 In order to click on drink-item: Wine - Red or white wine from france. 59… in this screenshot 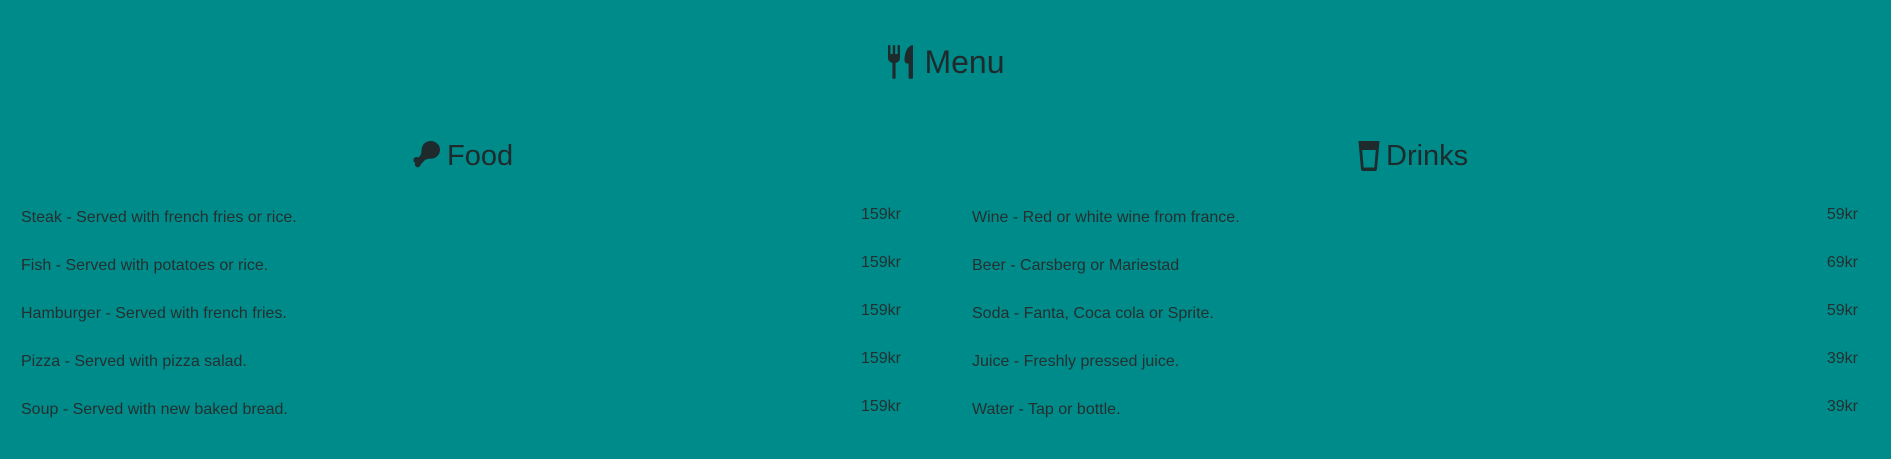, I will do `click(1415, 218)`.